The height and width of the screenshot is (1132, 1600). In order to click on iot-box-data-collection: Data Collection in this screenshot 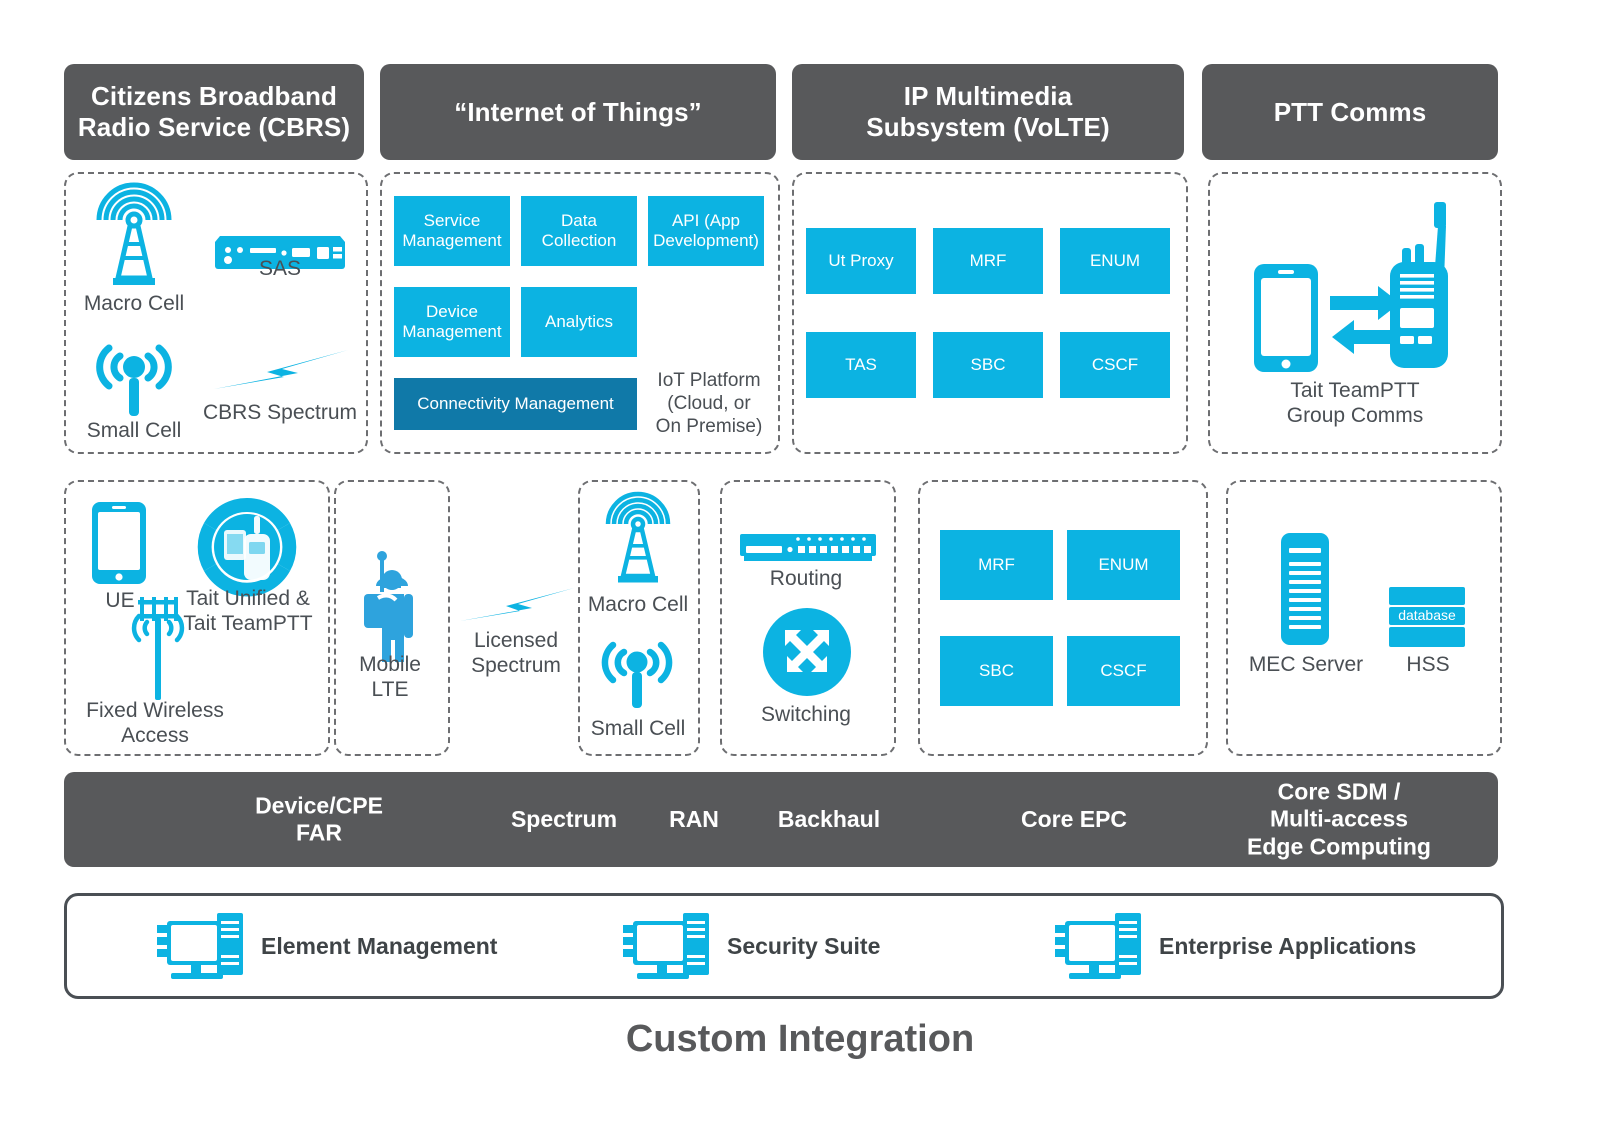, I will do `click(579, 231)`.